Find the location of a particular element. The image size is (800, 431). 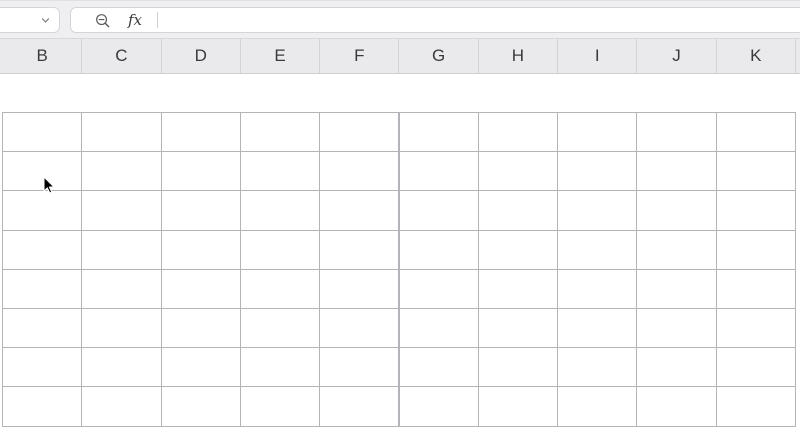

mouse-cursor-icon is located at coordinates (49, 185).